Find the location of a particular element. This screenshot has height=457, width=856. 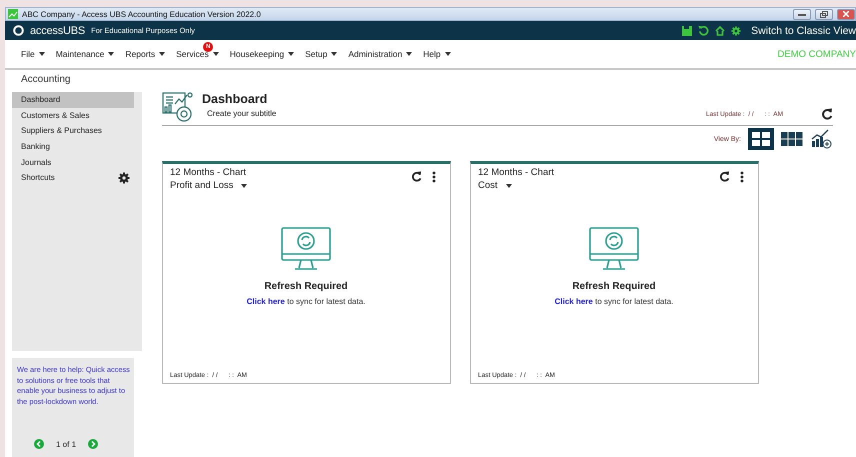

menu-item: Administration is located at coordinates (380, 54).